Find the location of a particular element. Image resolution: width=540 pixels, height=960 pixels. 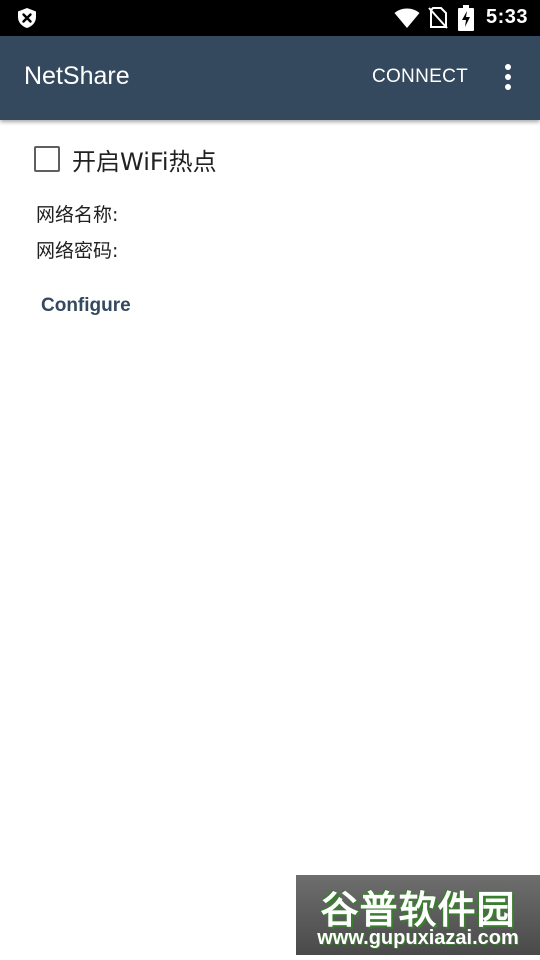

shield-close-icon is located at coordinates (27, 18).